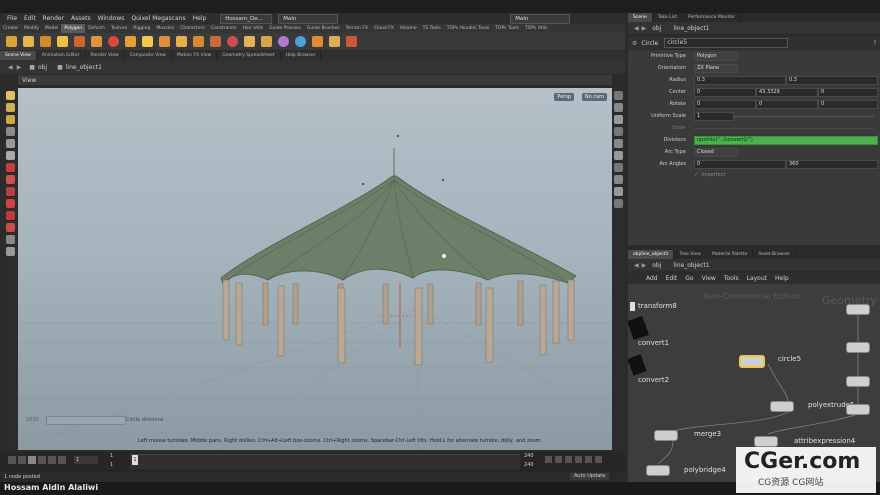 This screenshot has height=495, width=880. Describe the element at coordinates (130, 41) in the screenshot. I see `polybridge-tool-icon` at that location.